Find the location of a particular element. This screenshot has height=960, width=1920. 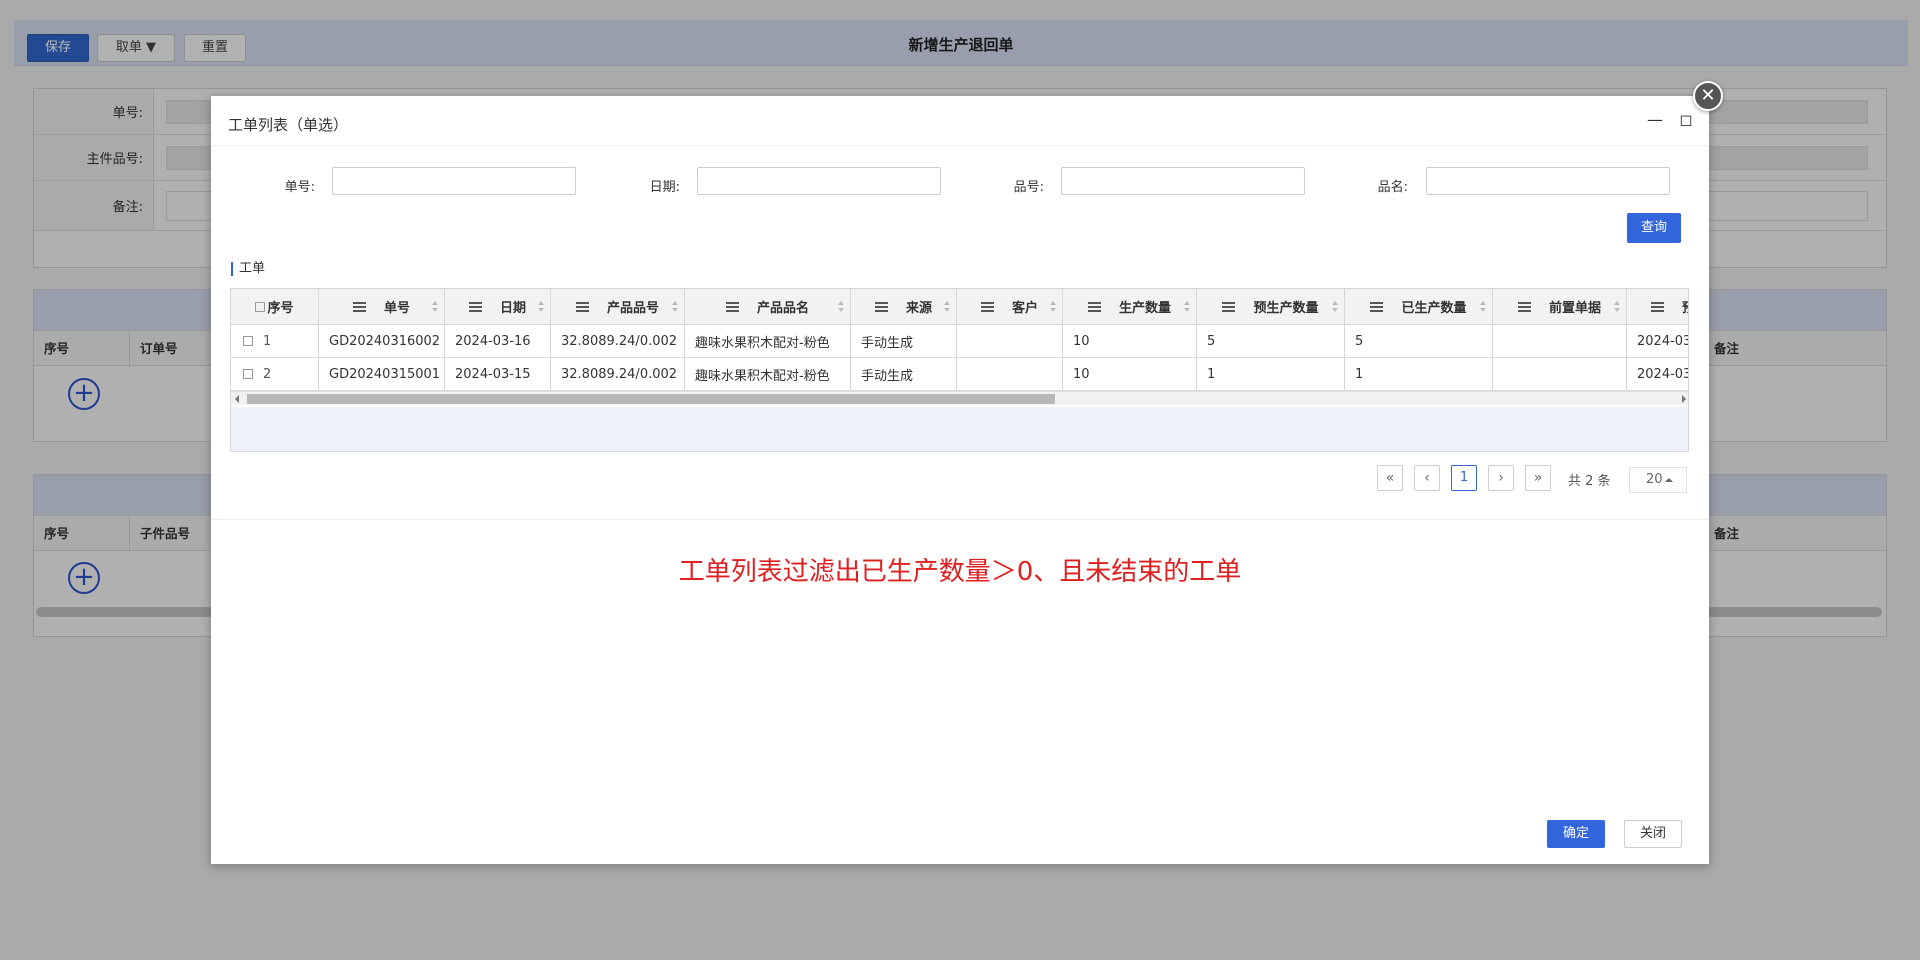

row-seq: 2 is located at coordinates (267, 374).